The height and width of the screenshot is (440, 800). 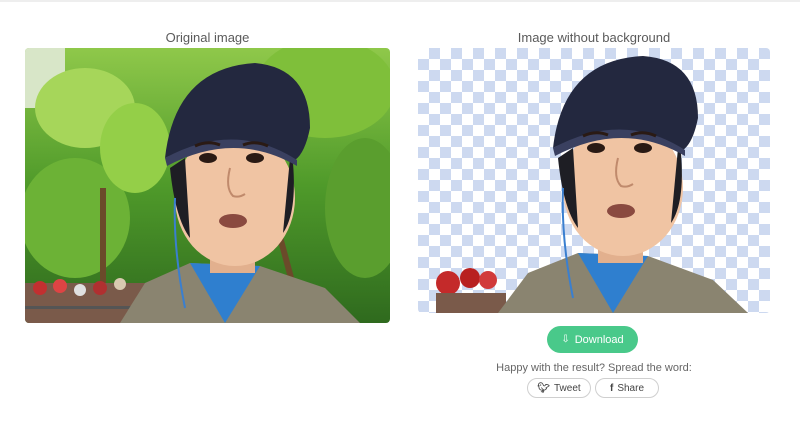 What do you see at coordinates (565, 339) in the screenshot?
I see `download-icon: ⇩` at bounding box center [565, 339].